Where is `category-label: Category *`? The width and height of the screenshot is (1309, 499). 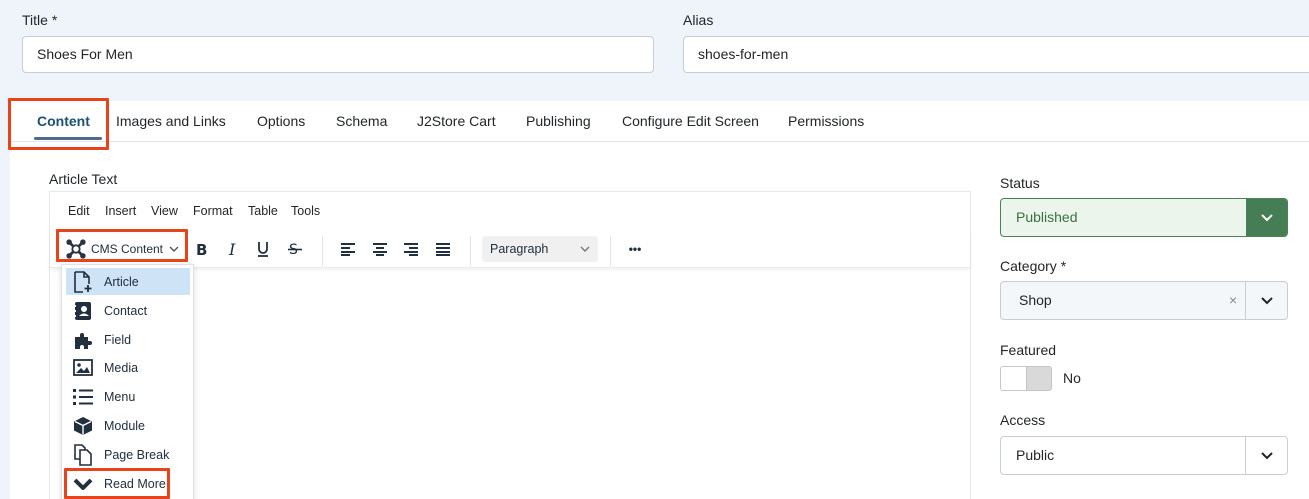 category-label: Category * is located at coordinates (1033, 266).